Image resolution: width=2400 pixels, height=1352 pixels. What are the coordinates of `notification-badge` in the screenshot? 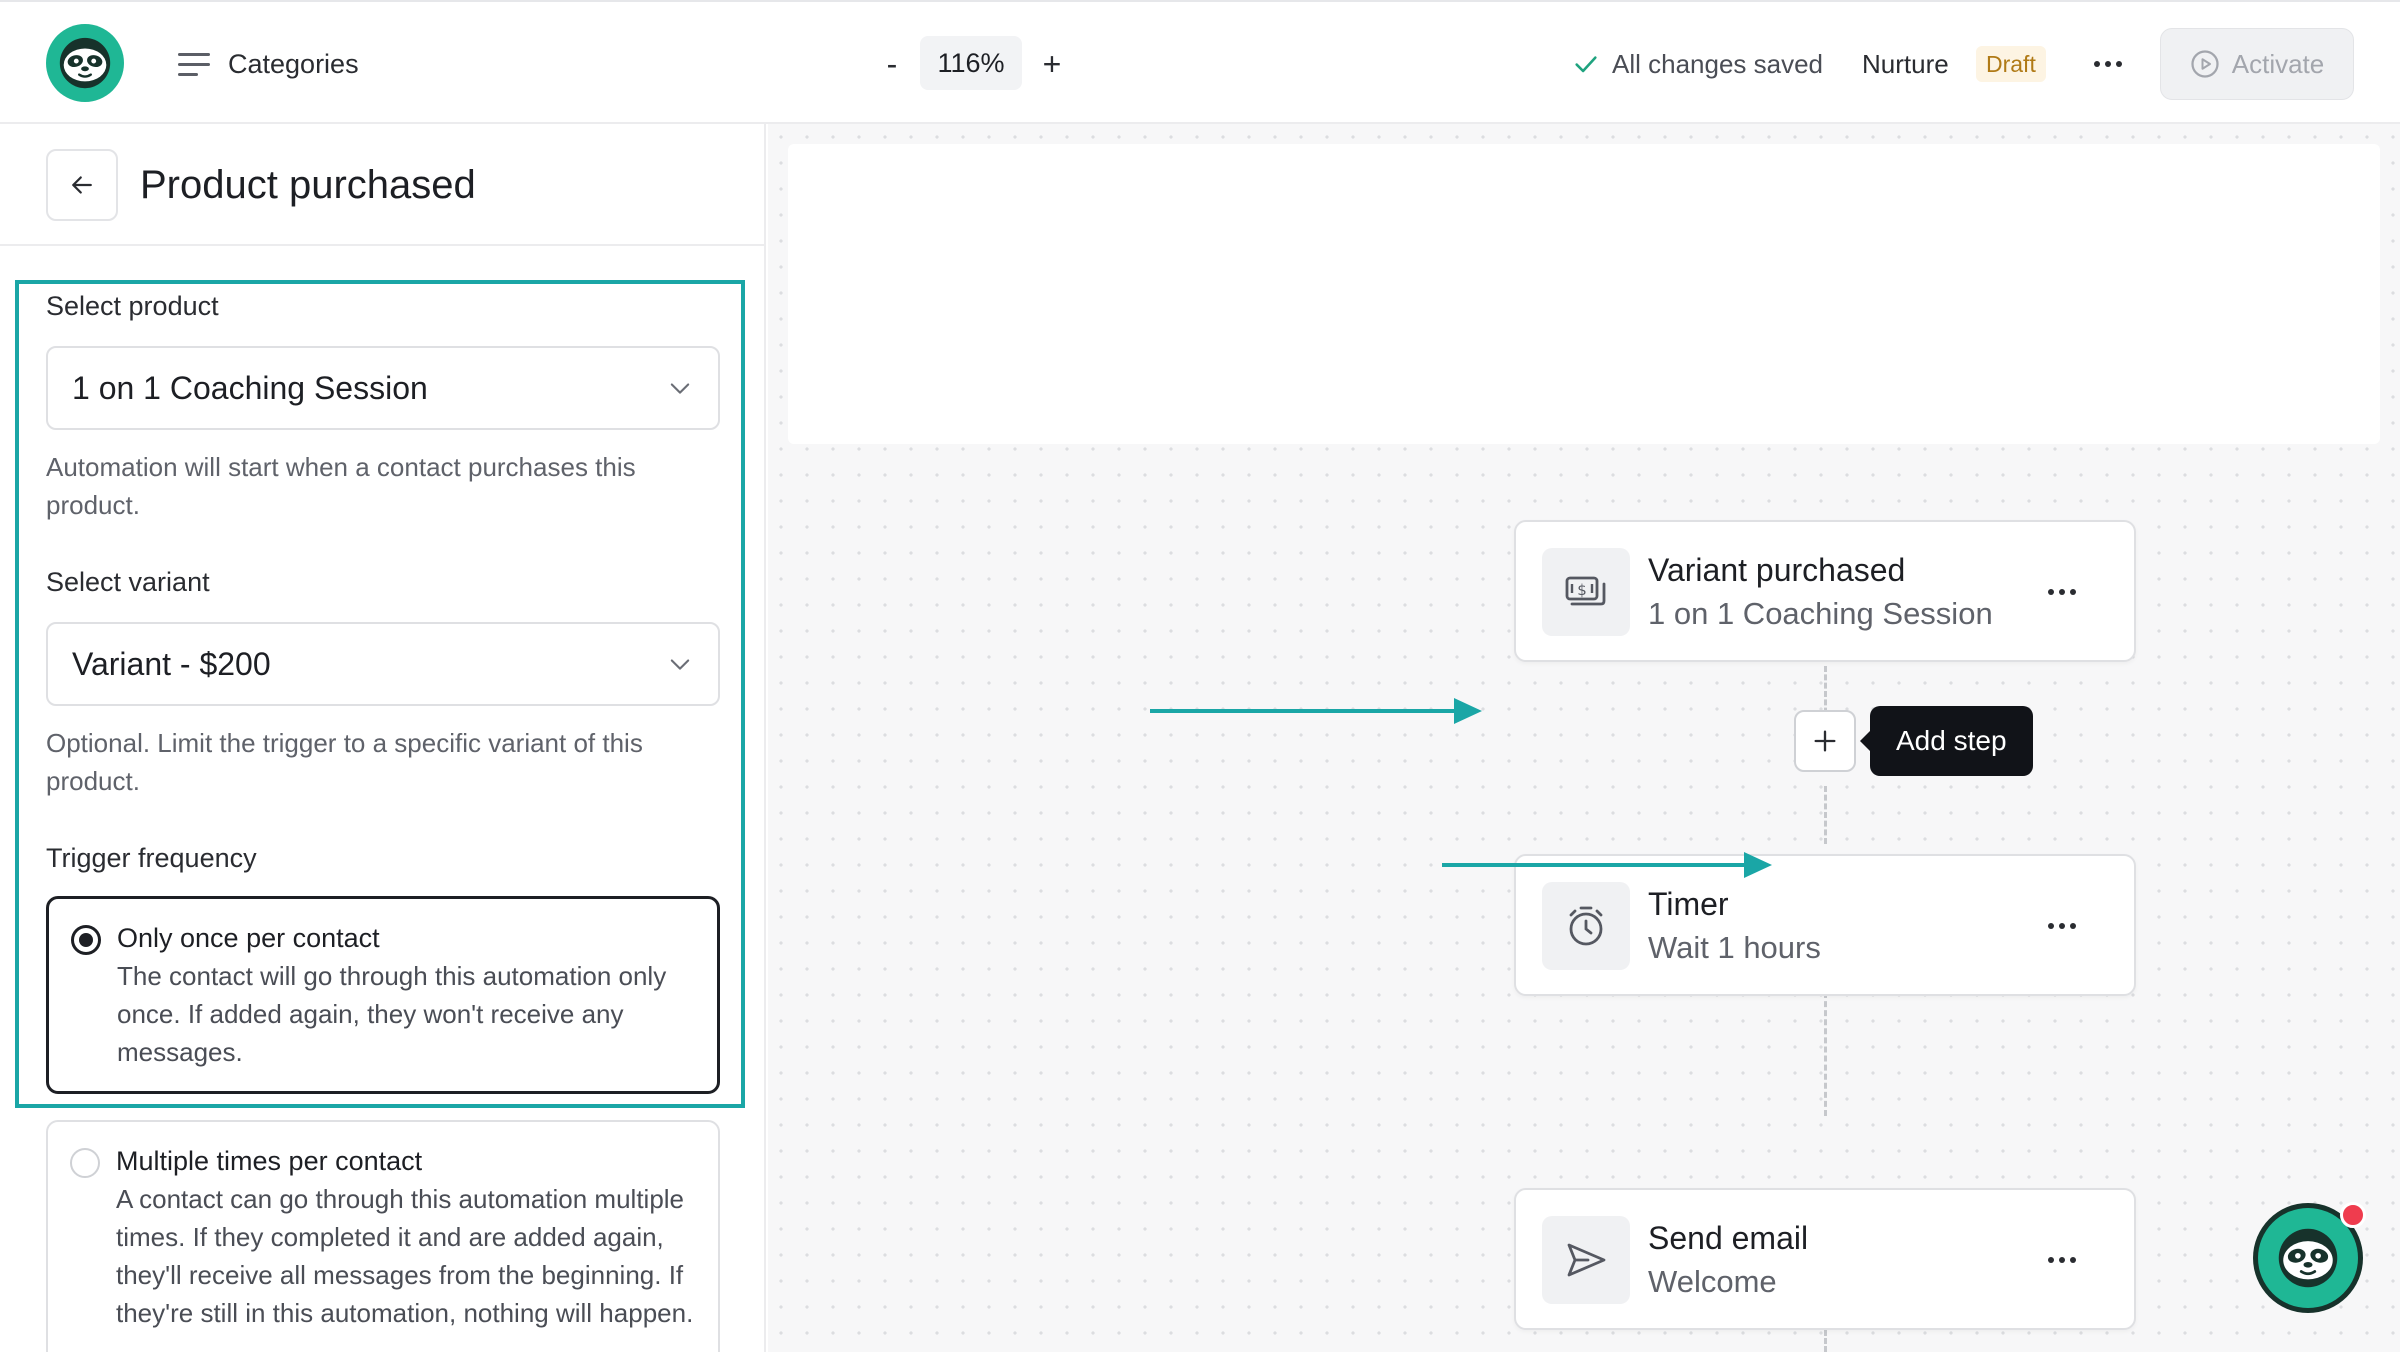 It's located at (2353, 1215).